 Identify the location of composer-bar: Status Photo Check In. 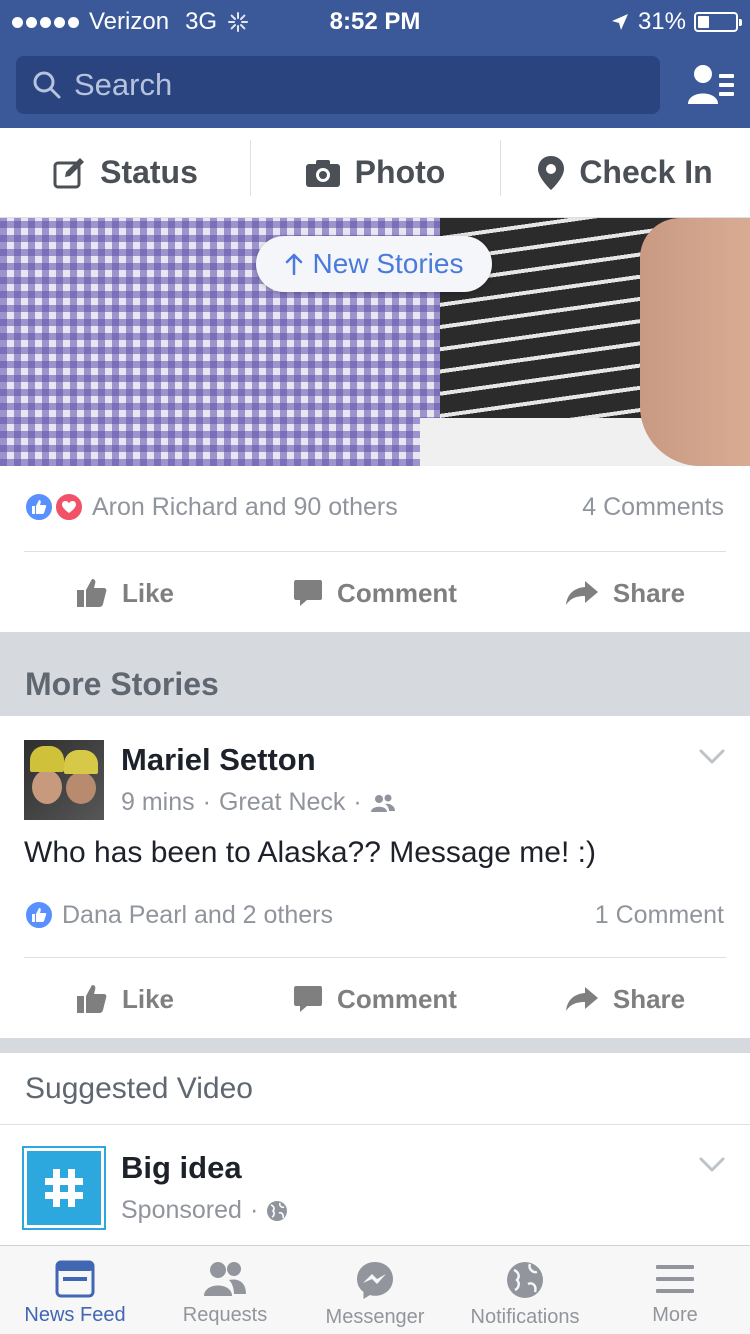
(375, 173).